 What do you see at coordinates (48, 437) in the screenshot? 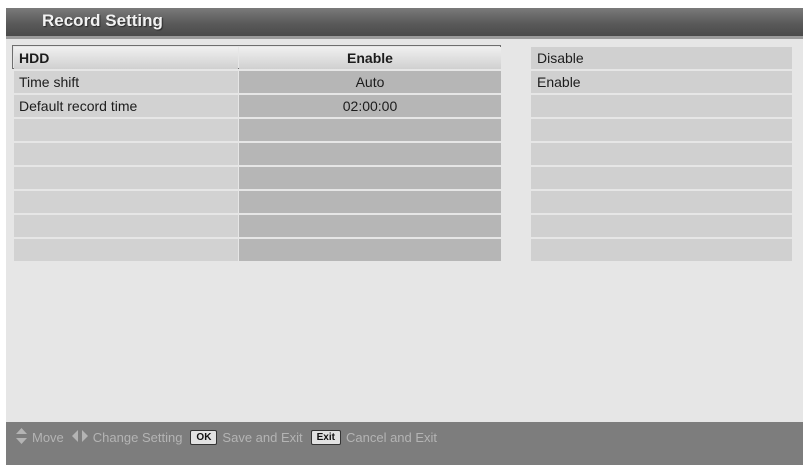
I see `help-move-label: Move` at bounding box center [48, 437].